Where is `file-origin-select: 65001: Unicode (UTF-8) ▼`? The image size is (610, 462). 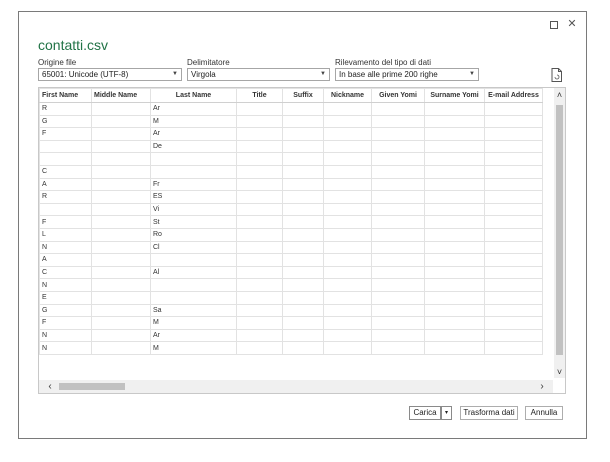 file-origin-select: 65001: Unicode (UTF-8) ▼ is located at coordinates (110, 74).